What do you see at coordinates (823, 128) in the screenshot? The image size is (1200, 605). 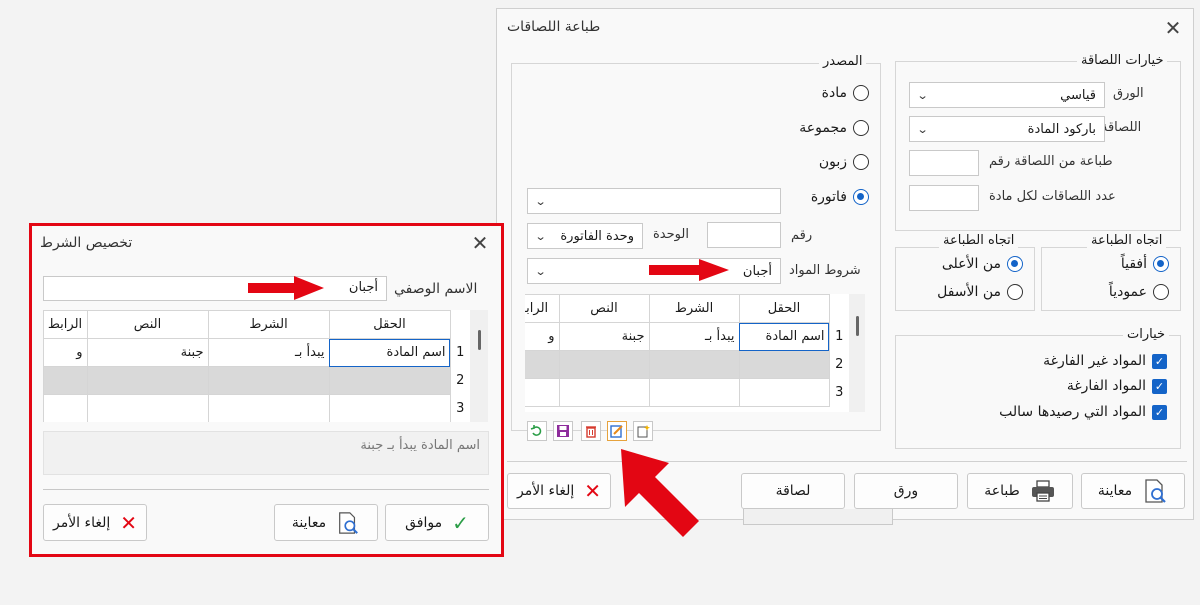 I see `source-group-radio: مجموعة` at bounding box center [823, 128].